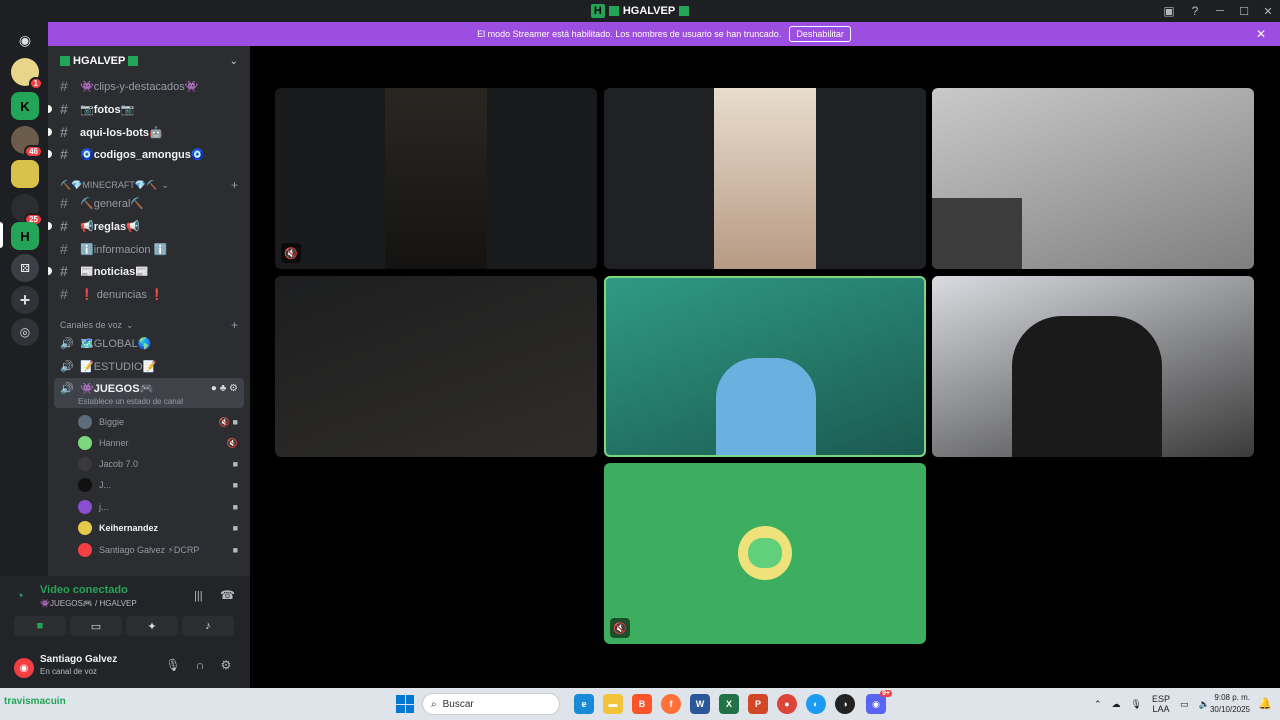  What do you see at coordinates (1204, 704) in the screenshot?
I see `volume-icon: 🔈` at bounding box center [1204, 704].